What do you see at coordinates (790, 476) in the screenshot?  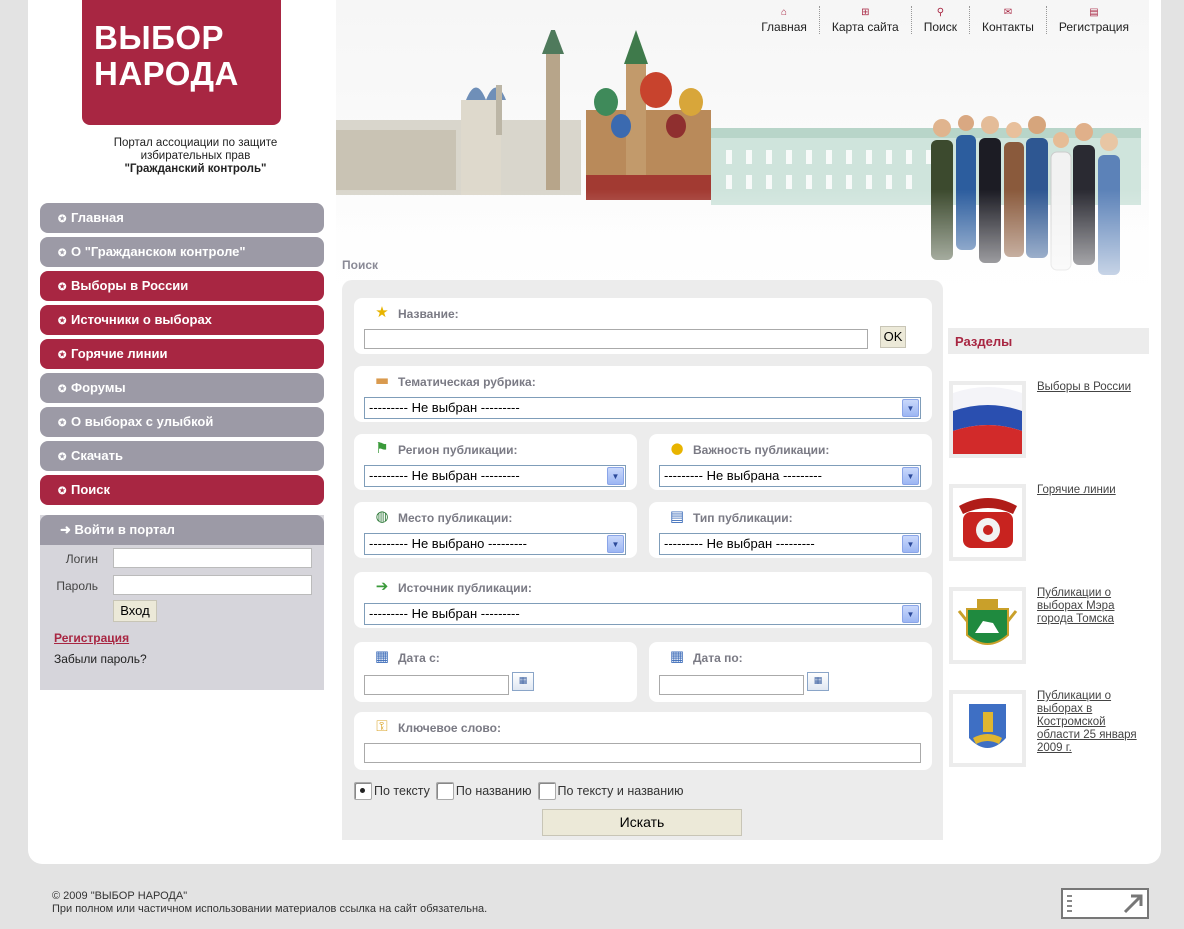 I see `importance-select: --------- Не выбрана --------- ▼` at bounding box center [790, 476].